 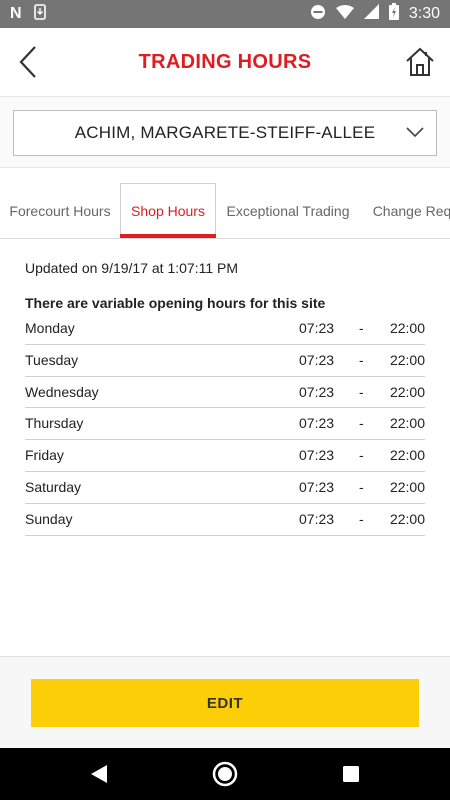 I want to click on system-nav-bar, so click(x=225, y=774).